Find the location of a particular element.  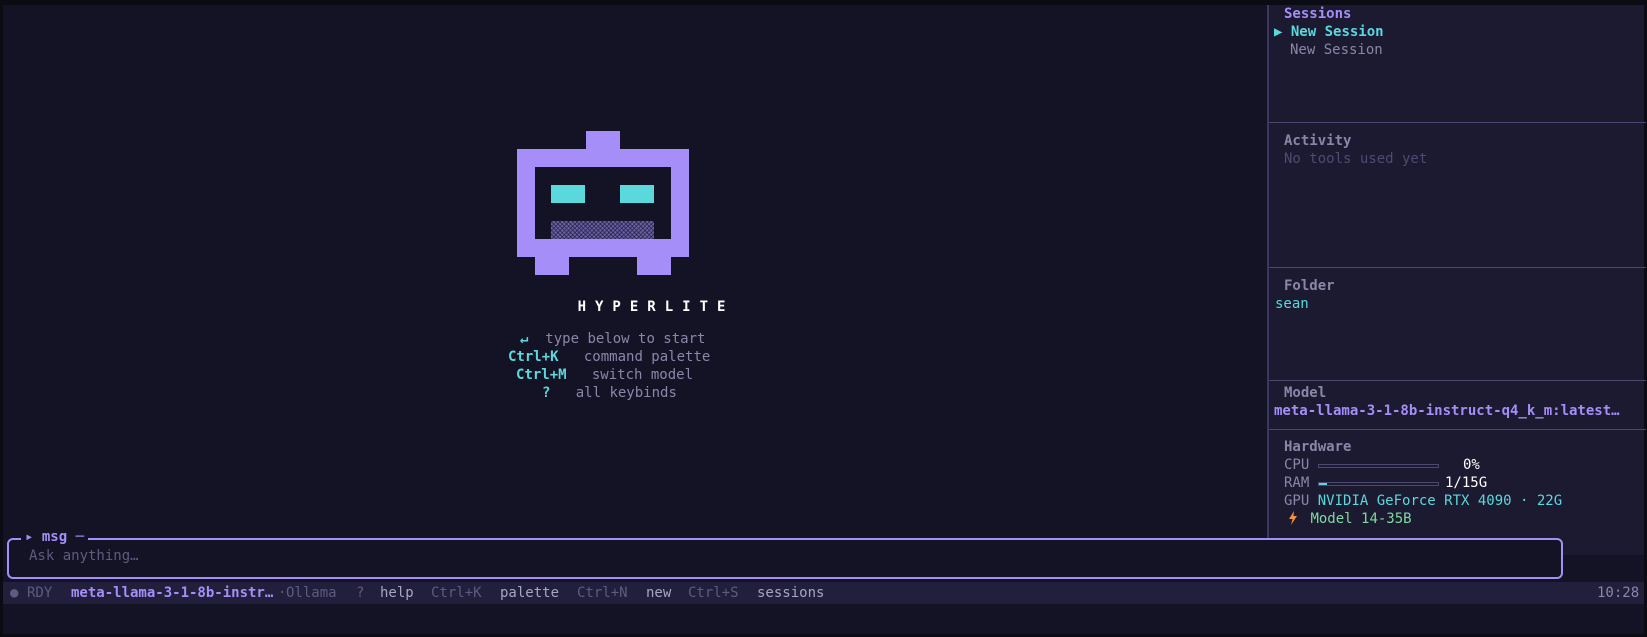

hint-keybinds-text: all keybinds is located at coordinates (626, 393).